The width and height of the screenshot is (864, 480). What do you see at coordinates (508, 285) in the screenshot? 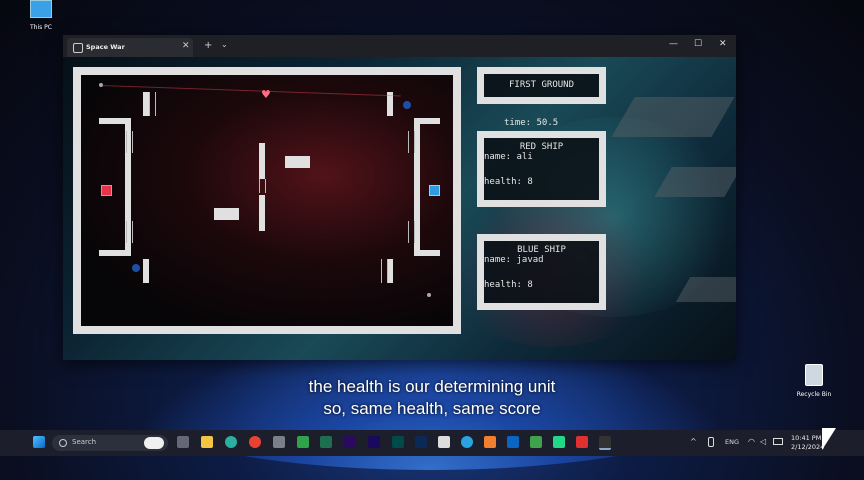
I see `blue-ship-health: health: 8` at bounding box center [508, 285].